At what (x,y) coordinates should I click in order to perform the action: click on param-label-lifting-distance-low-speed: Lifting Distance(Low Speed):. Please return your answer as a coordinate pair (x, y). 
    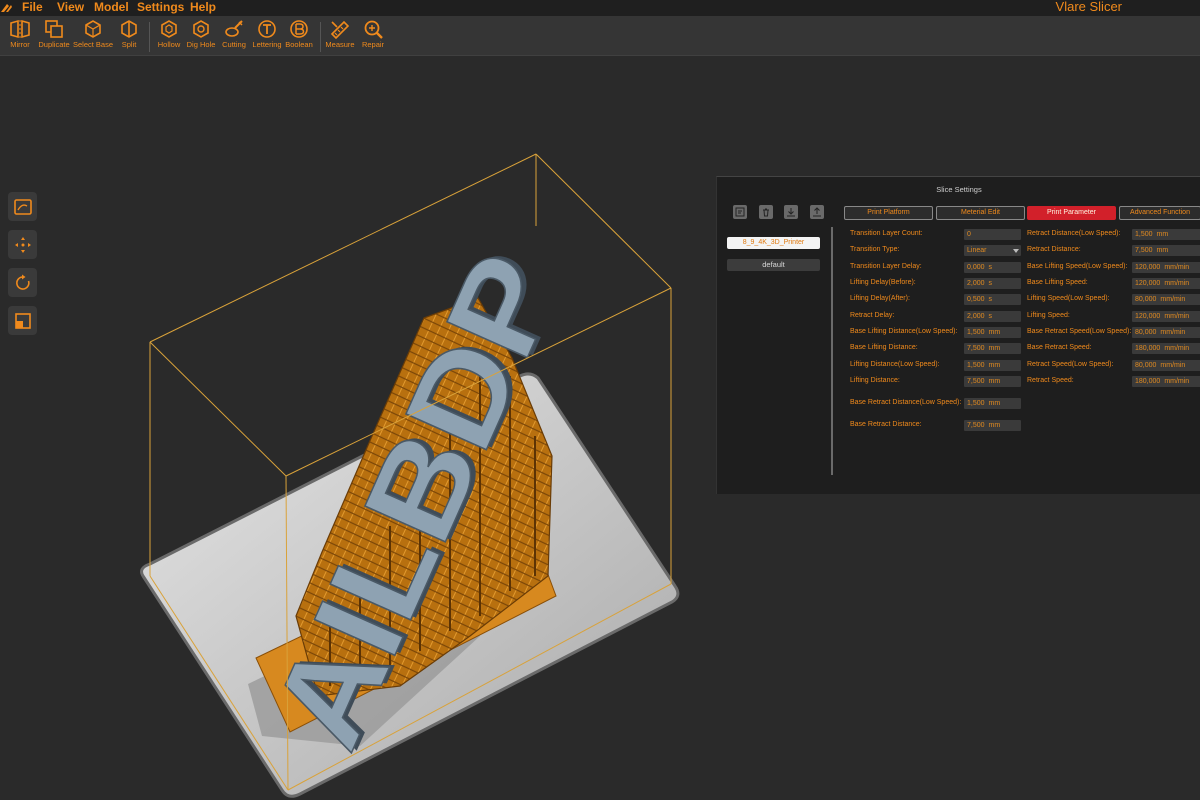
    Looking at the image, I should click on (895, 364).